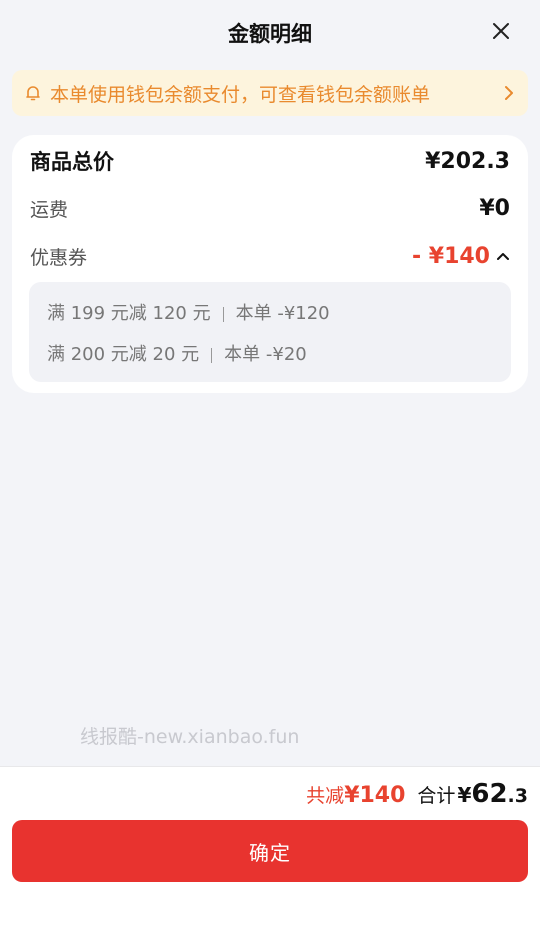  I want to click on total-currency: ¥, so click(464, 795).